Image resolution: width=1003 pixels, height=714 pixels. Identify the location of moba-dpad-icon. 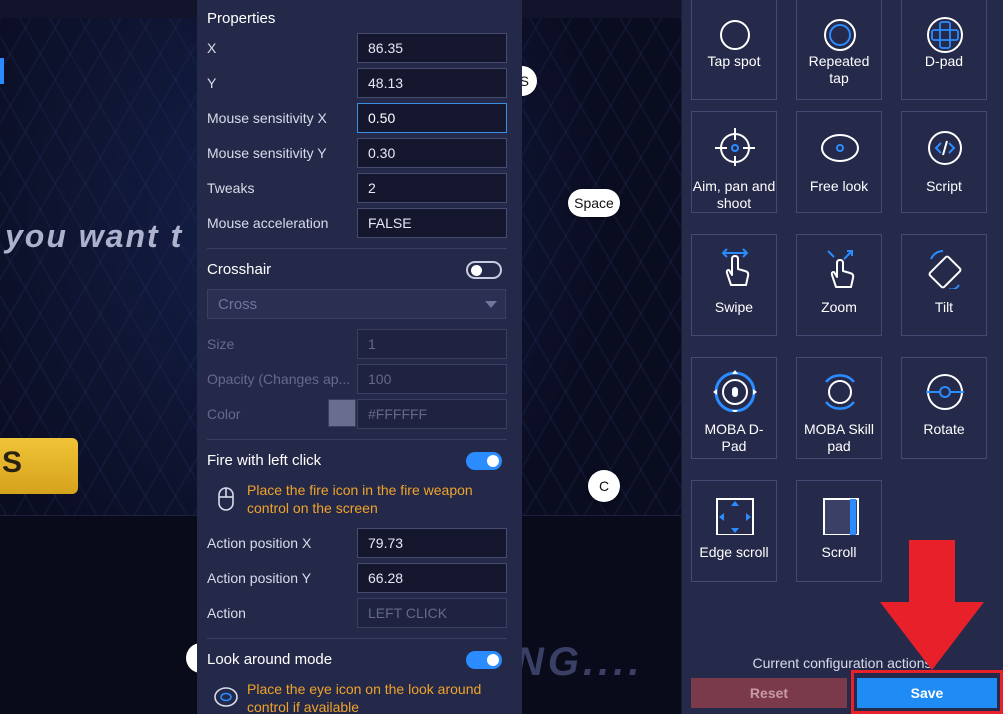
(735, 391).